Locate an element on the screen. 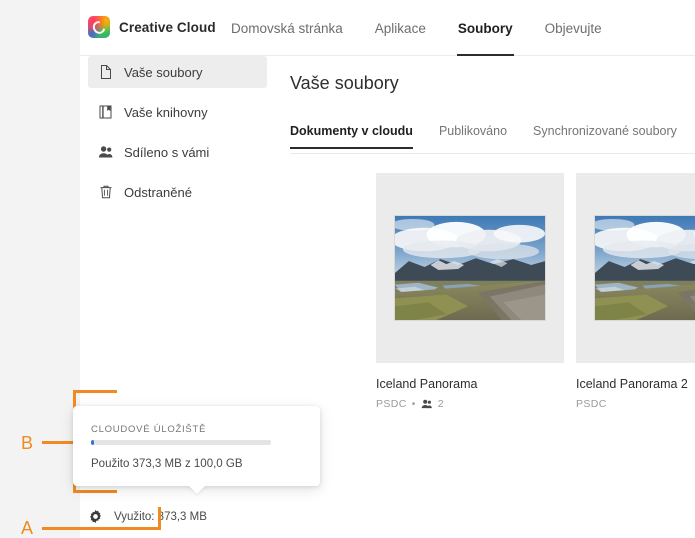 This screenshot has height=538, width=695. tab-published-label: Publikováno is located at coordinates (473, 131).